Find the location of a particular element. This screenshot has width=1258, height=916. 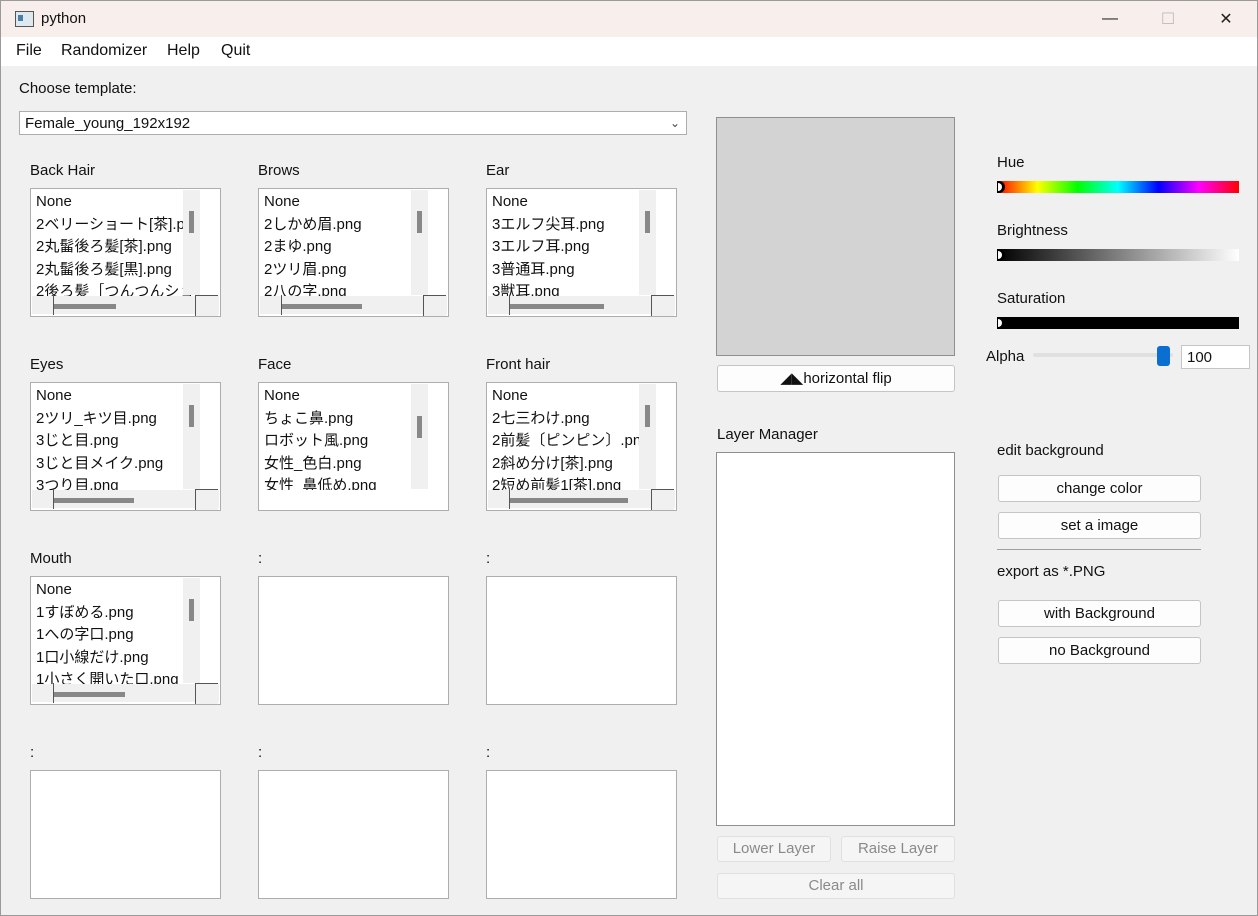

export-with-background-button: with Background is located at coordinates (1099, 613).